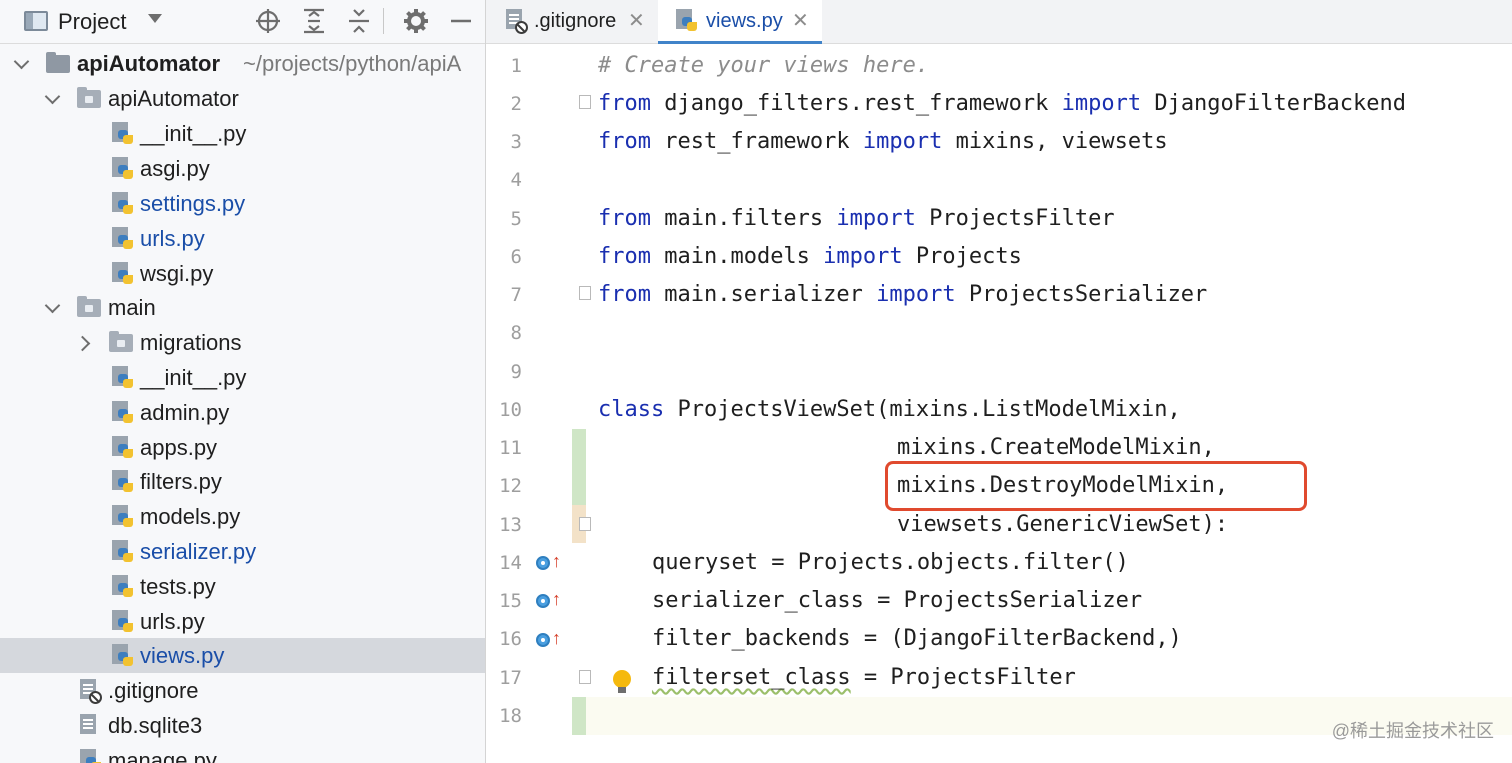 The height and width of the screenshot is (763, 1512). Describe the element at coordinates (177, 273) in the screenshot. I see `tree-item-label: wsgi.py` at that location.